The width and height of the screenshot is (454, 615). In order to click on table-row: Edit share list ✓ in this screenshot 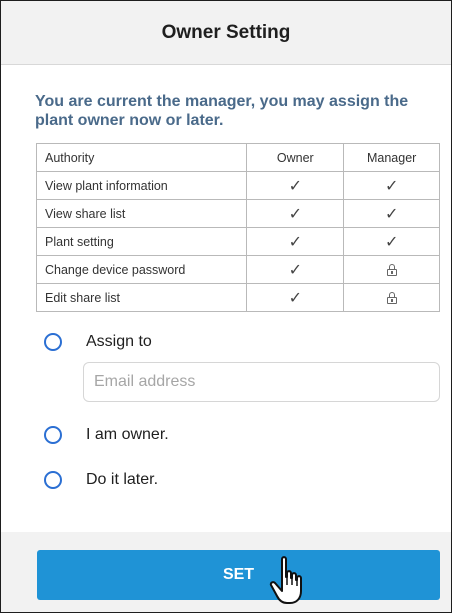, I will do `click(237, 297)`.